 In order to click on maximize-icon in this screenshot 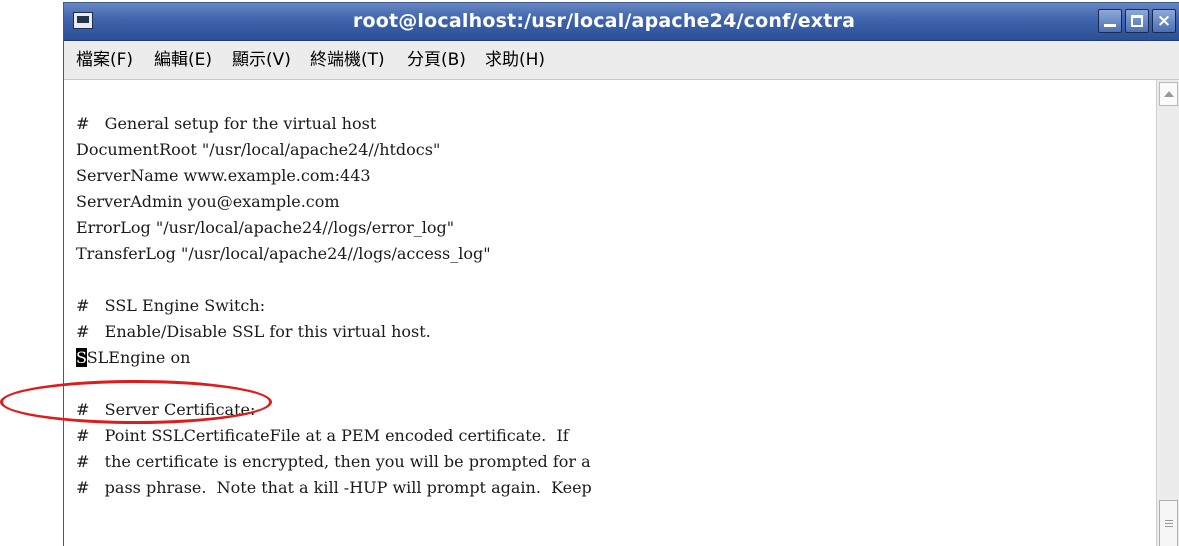, I will do `click(1137, 21)`.